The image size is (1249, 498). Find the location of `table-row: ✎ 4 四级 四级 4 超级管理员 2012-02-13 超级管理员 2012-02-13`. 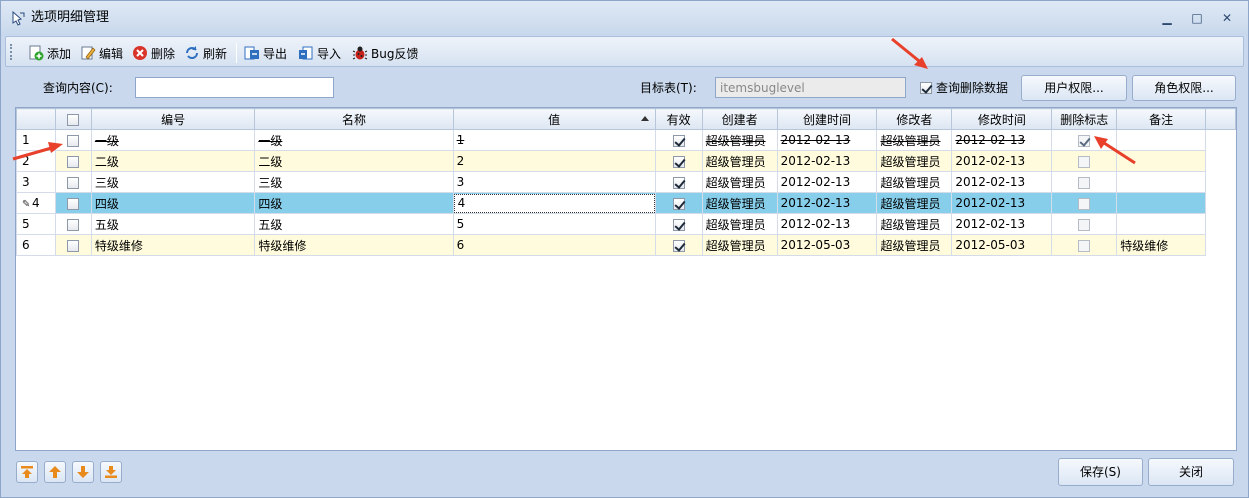

table-row: ✎ 4 四级 四级 4 超级管理员 2012-02-13 超级管理员 2012-02-13 is located at coordinates (626, 203).